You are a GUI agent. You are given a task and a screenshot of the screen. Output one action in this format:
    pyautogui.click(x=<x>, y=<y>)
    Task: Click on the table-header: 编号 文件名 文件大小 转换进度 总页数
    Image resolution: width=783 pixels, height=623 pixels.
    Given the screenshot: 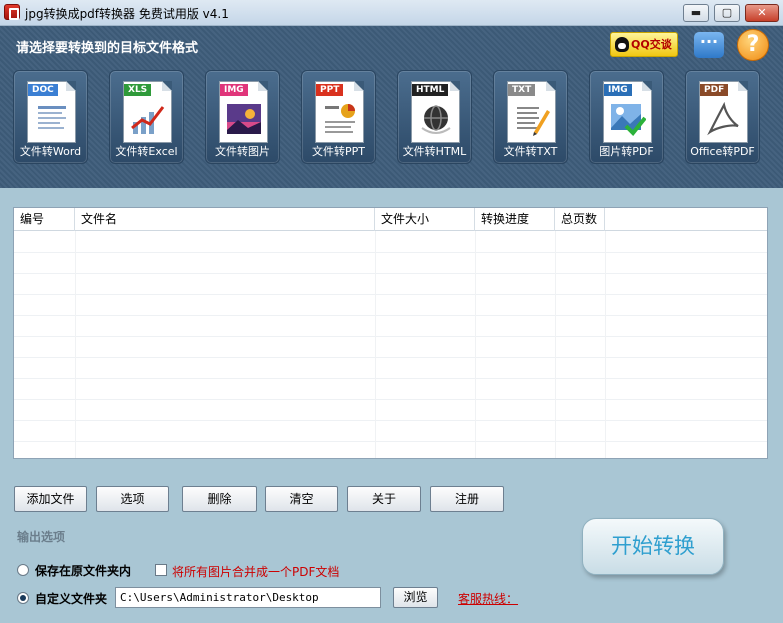 What is the action you would take?
    pyautogui.click(x=390, y=219)
    